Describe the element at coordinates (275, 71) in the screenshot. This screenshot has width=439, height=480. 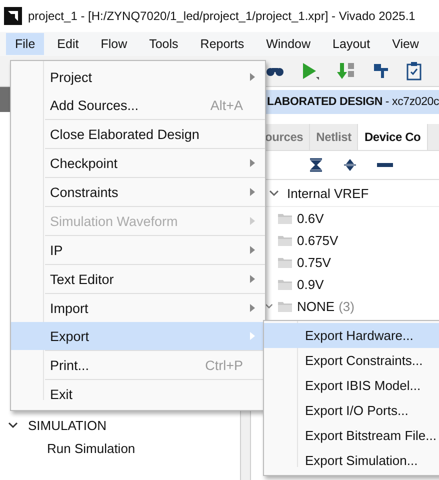
I see `binoculars-icon` at that location.